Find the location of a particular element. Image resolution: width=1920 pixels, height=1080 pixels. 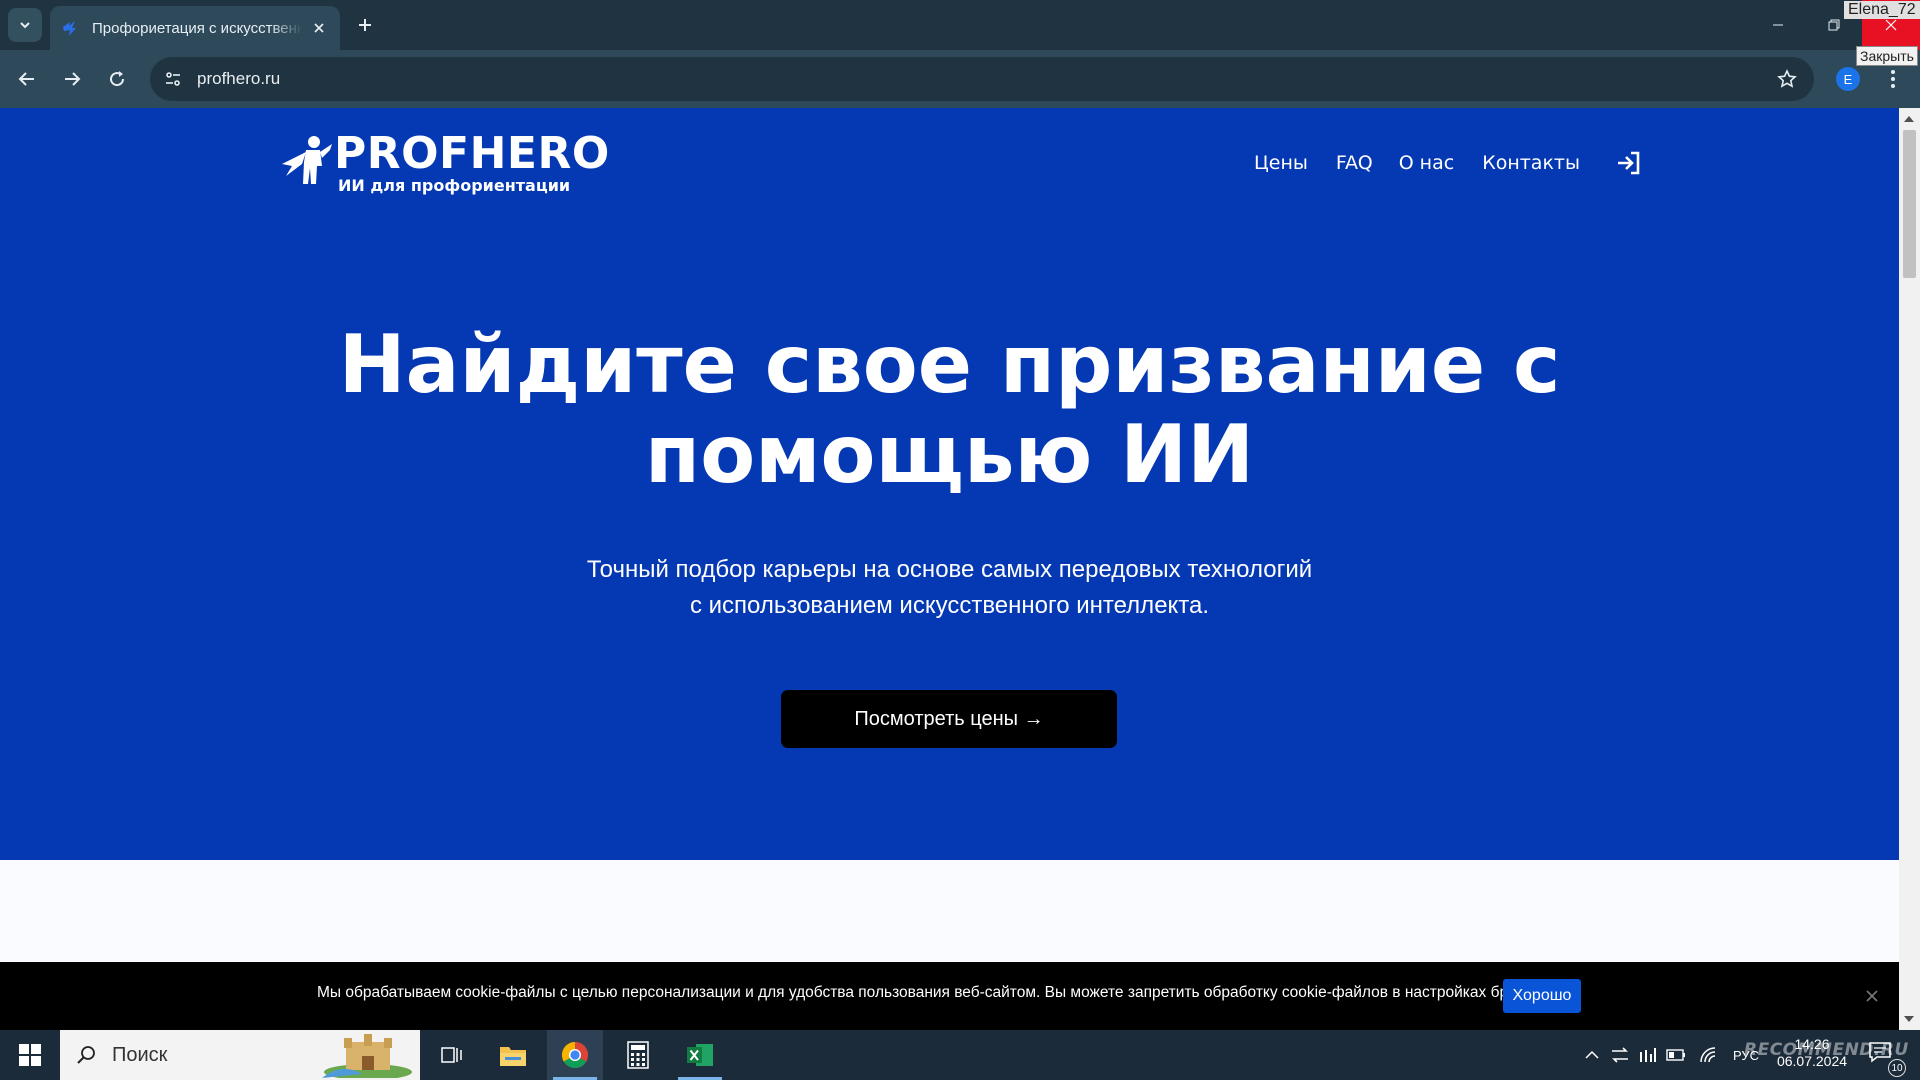

chevron-down-icon is located at coordinates (25, 25).